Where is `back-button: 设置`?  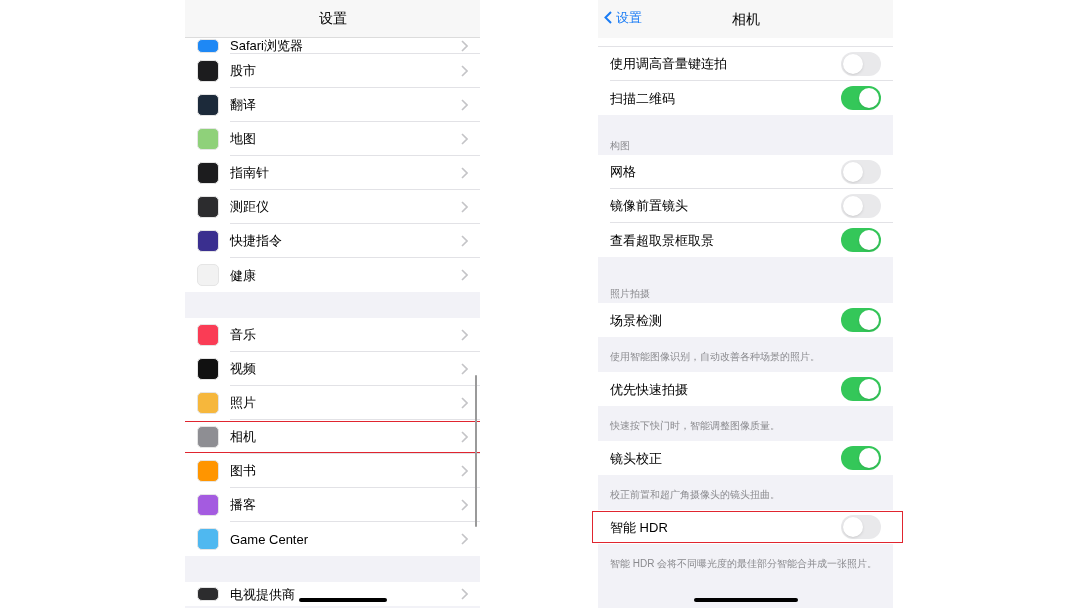 back-button: 设置 is located at coordinates (623, 17).